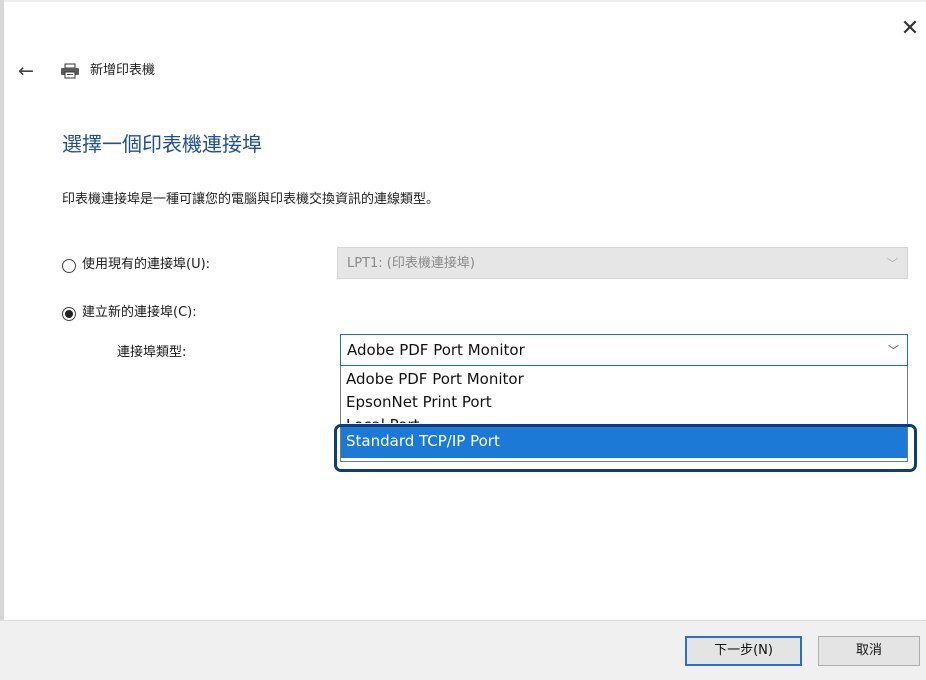  What do you see at coordinates (625, 448) in the screenshot?
I see `callout-highlight-frame` at bounding box center [625, 448].